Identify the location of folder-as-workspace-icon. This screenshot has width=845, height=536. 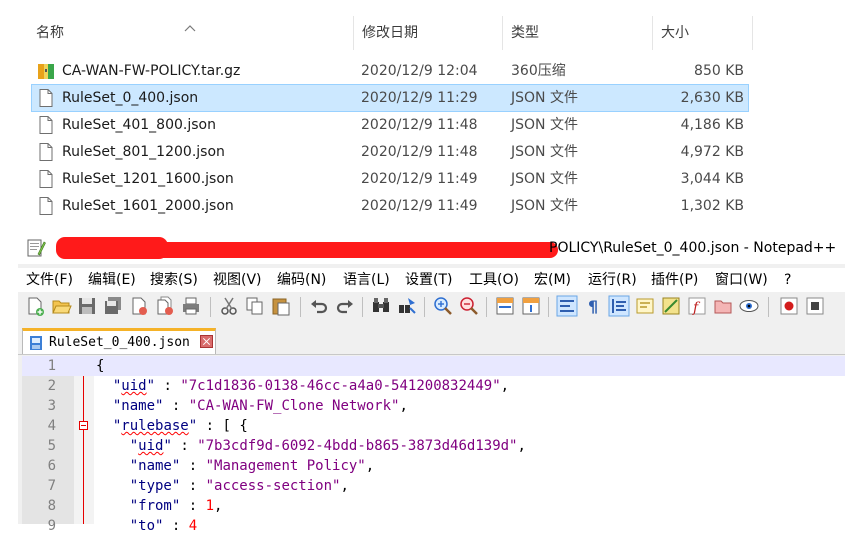
(723, 306).